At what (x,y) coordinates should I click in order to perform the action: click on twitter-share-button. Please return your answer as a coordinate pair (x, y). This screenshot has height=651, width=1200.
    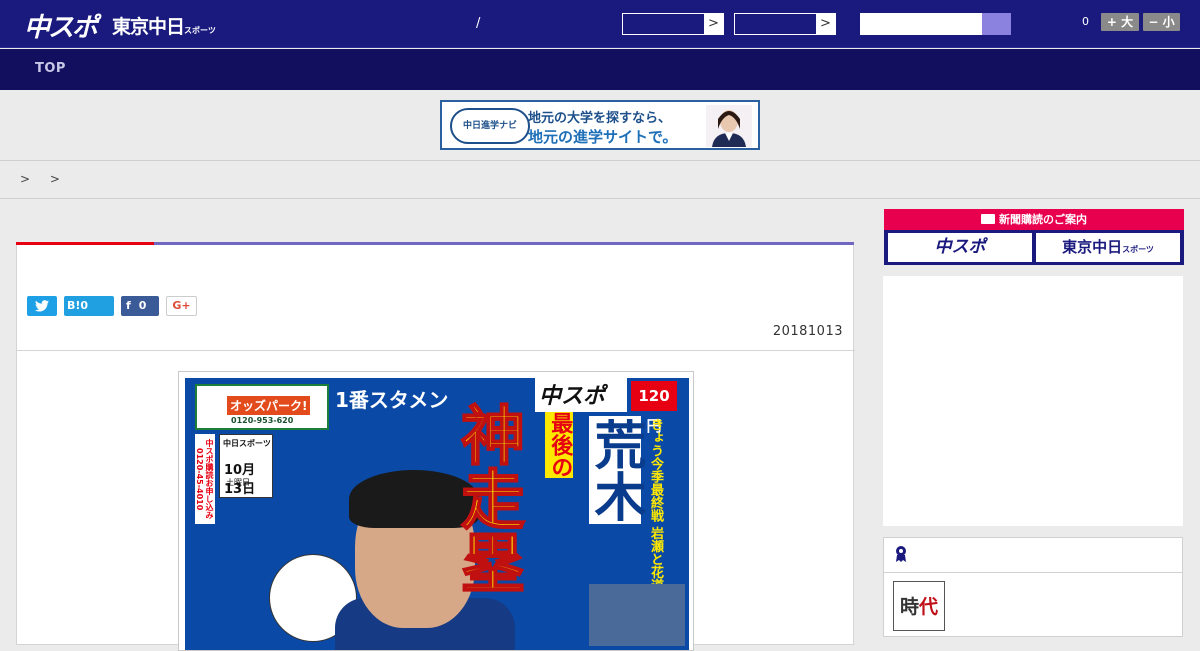
    Looking at the image, I should click on (42, 306).